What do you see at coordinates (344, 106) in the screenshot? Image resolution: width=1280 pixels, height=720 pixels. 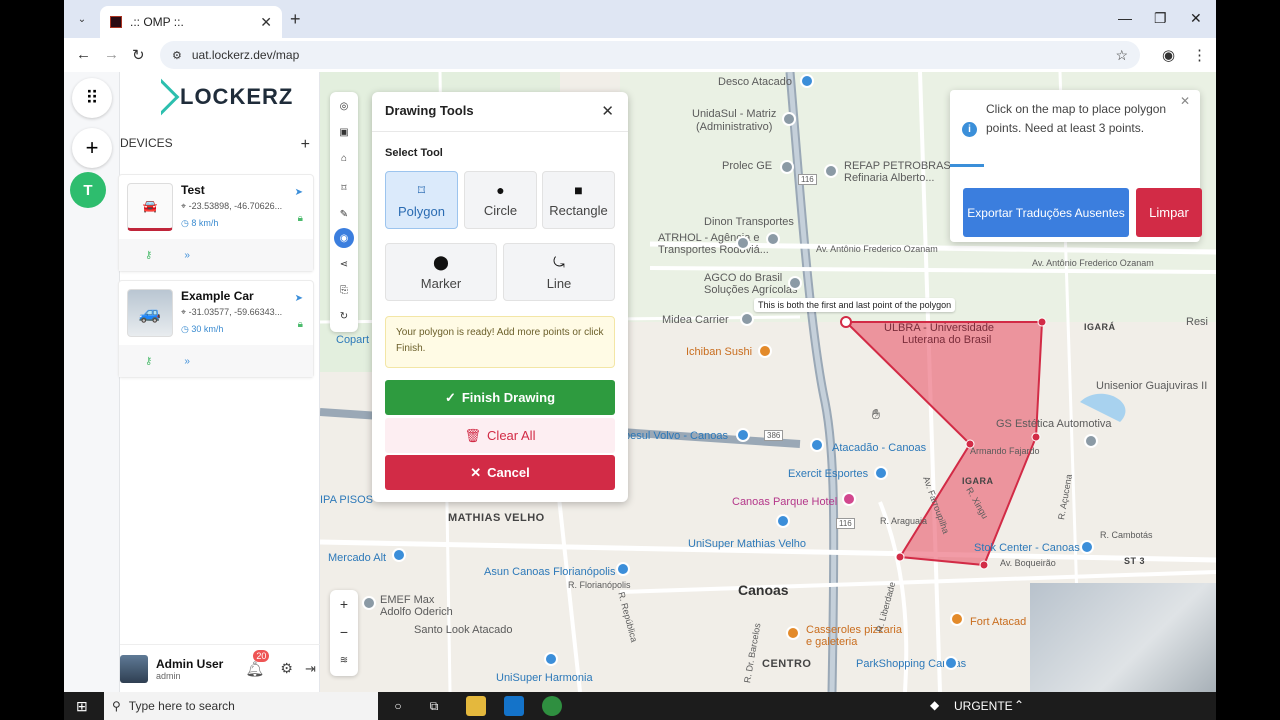 I see `locate-icon: ◎` at bounding box center [344, 106].